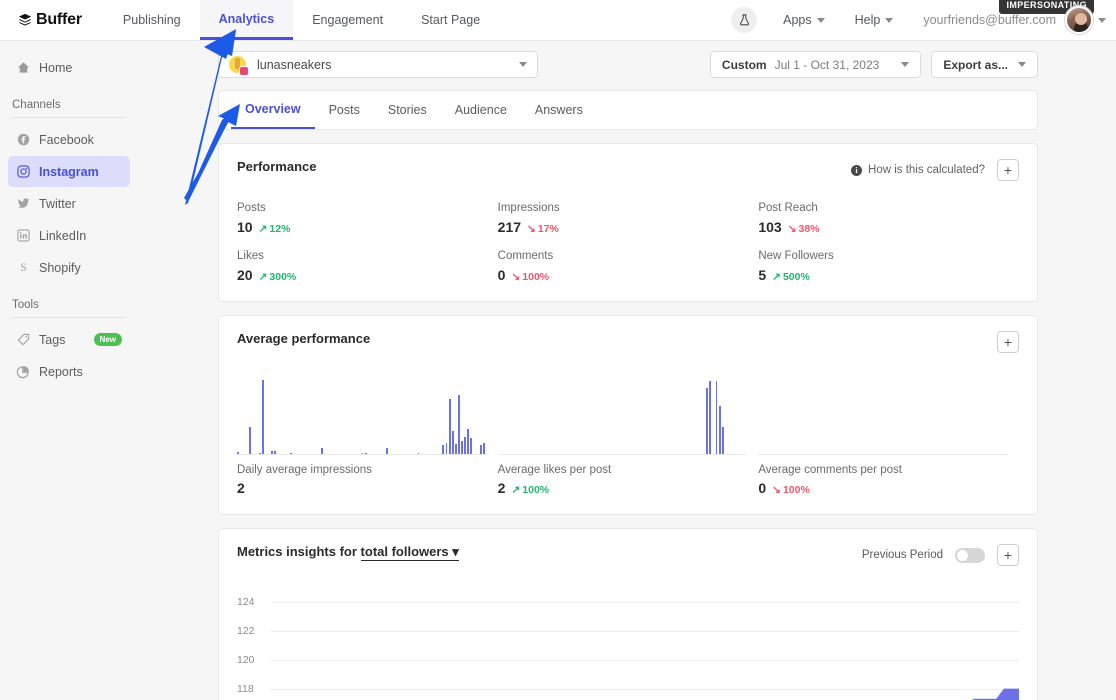 The height and width of the screenshot is (700, 1116). What do you see at coordinates (69, 171) in the screenshot?
I see `sidebar-item-instagram: Instagram` at bounding box center [69, 171].